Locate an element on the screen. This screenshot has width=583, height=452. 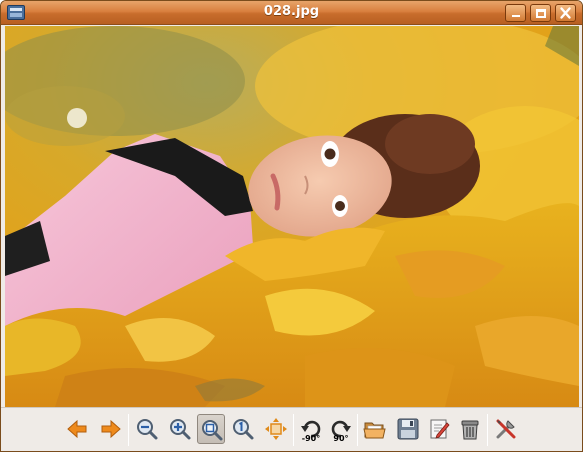
rotate-right-button: 90° is located at coordinates (341, 429).